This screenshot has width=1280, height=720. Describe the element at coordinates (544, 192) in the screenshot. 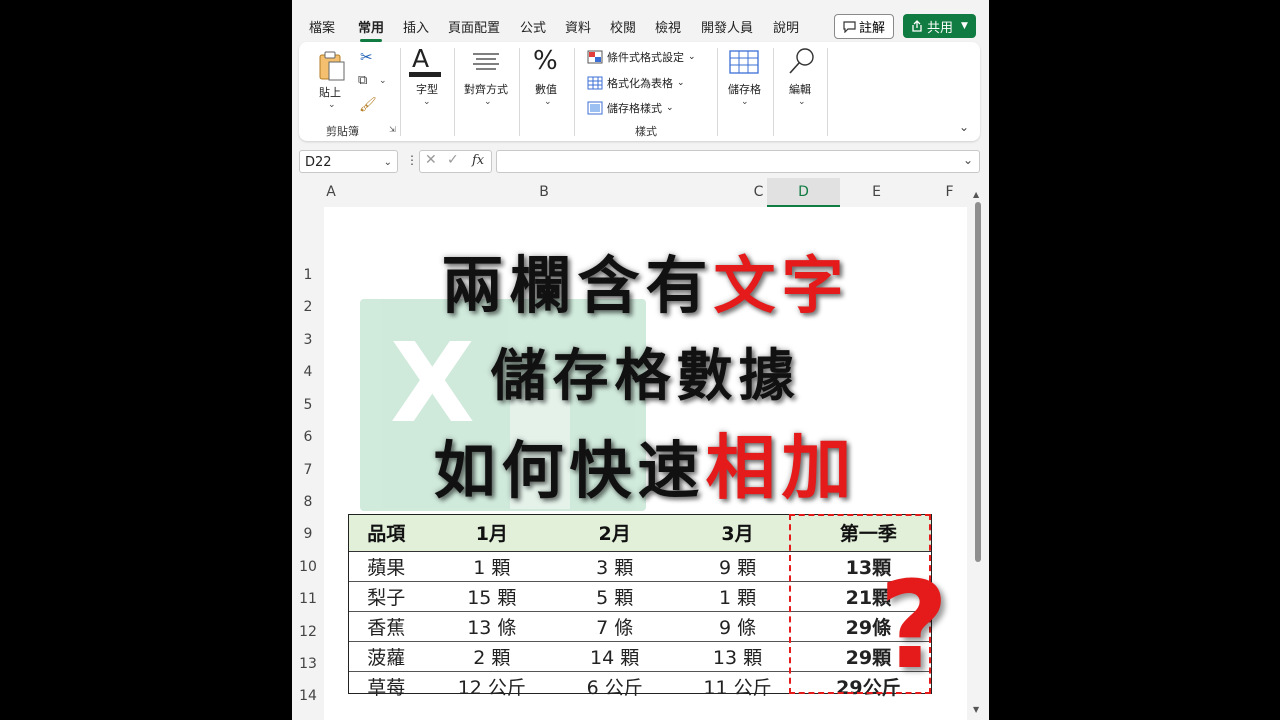

I see `column-header-b: B` at that location.